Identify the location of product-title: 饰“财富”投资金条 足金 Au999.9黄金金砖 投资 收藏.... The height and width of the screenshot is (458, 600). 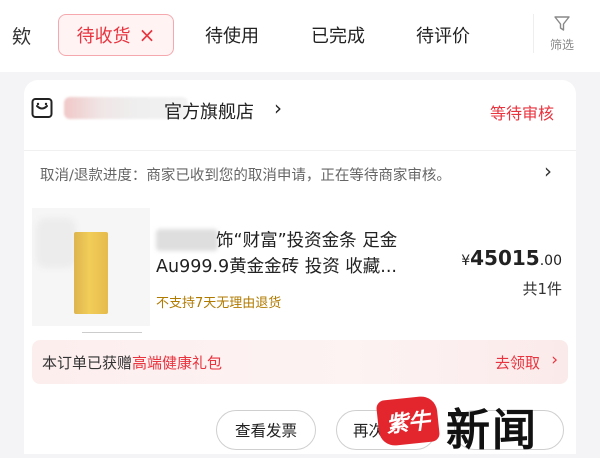
(304, 254).